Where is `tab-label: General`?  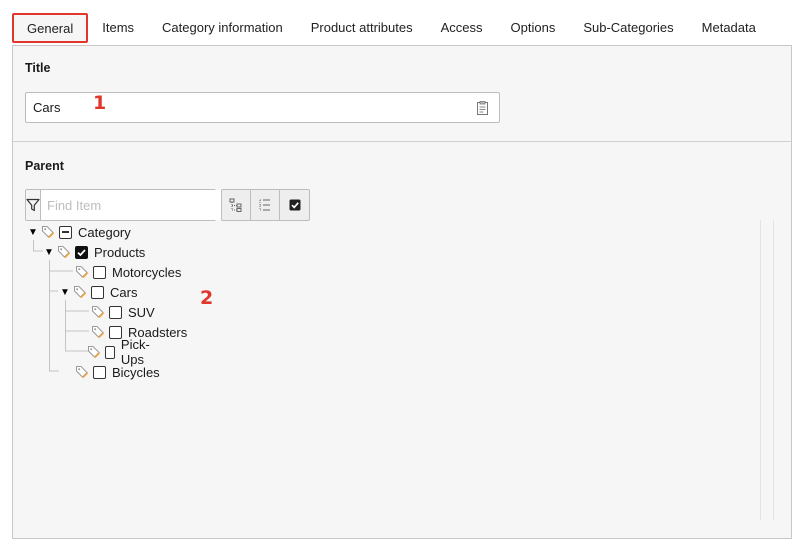 tab-label: General is located at coordinates (50, 28).